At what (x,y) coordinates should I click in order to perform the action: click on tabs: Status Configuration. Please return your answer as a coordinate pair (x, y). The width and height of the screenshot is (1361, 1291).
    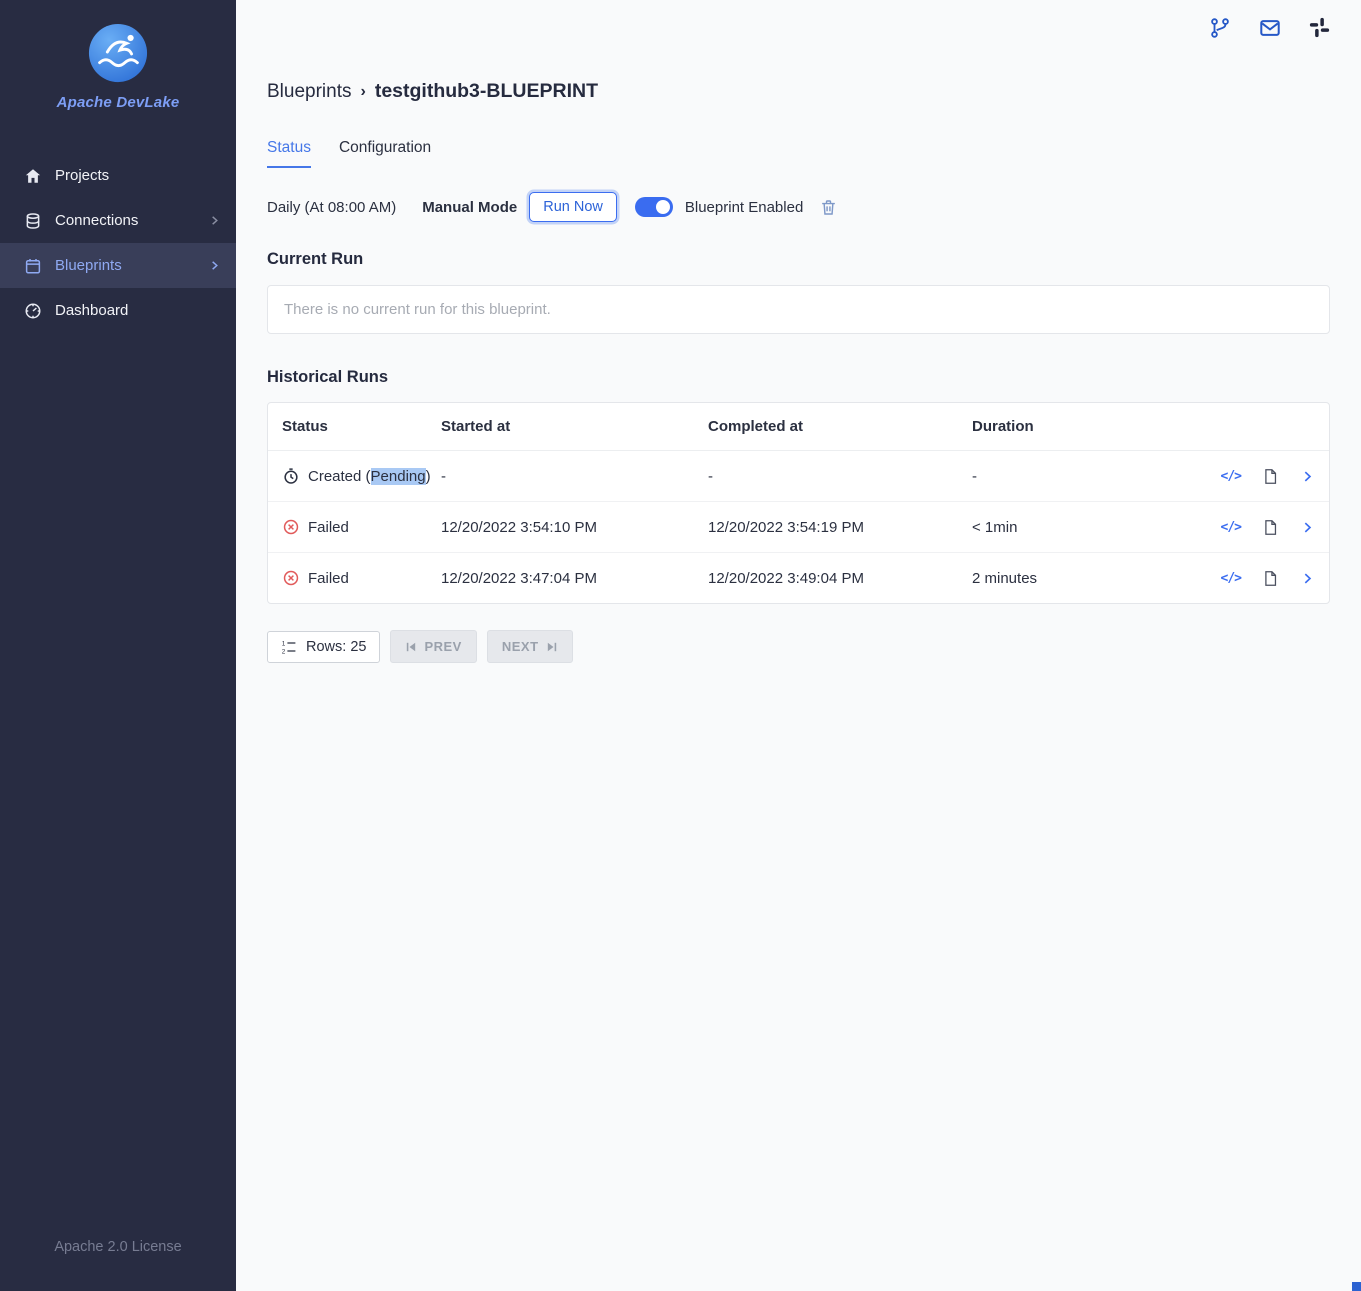
    Looking at the image, I should click on (798, 153).